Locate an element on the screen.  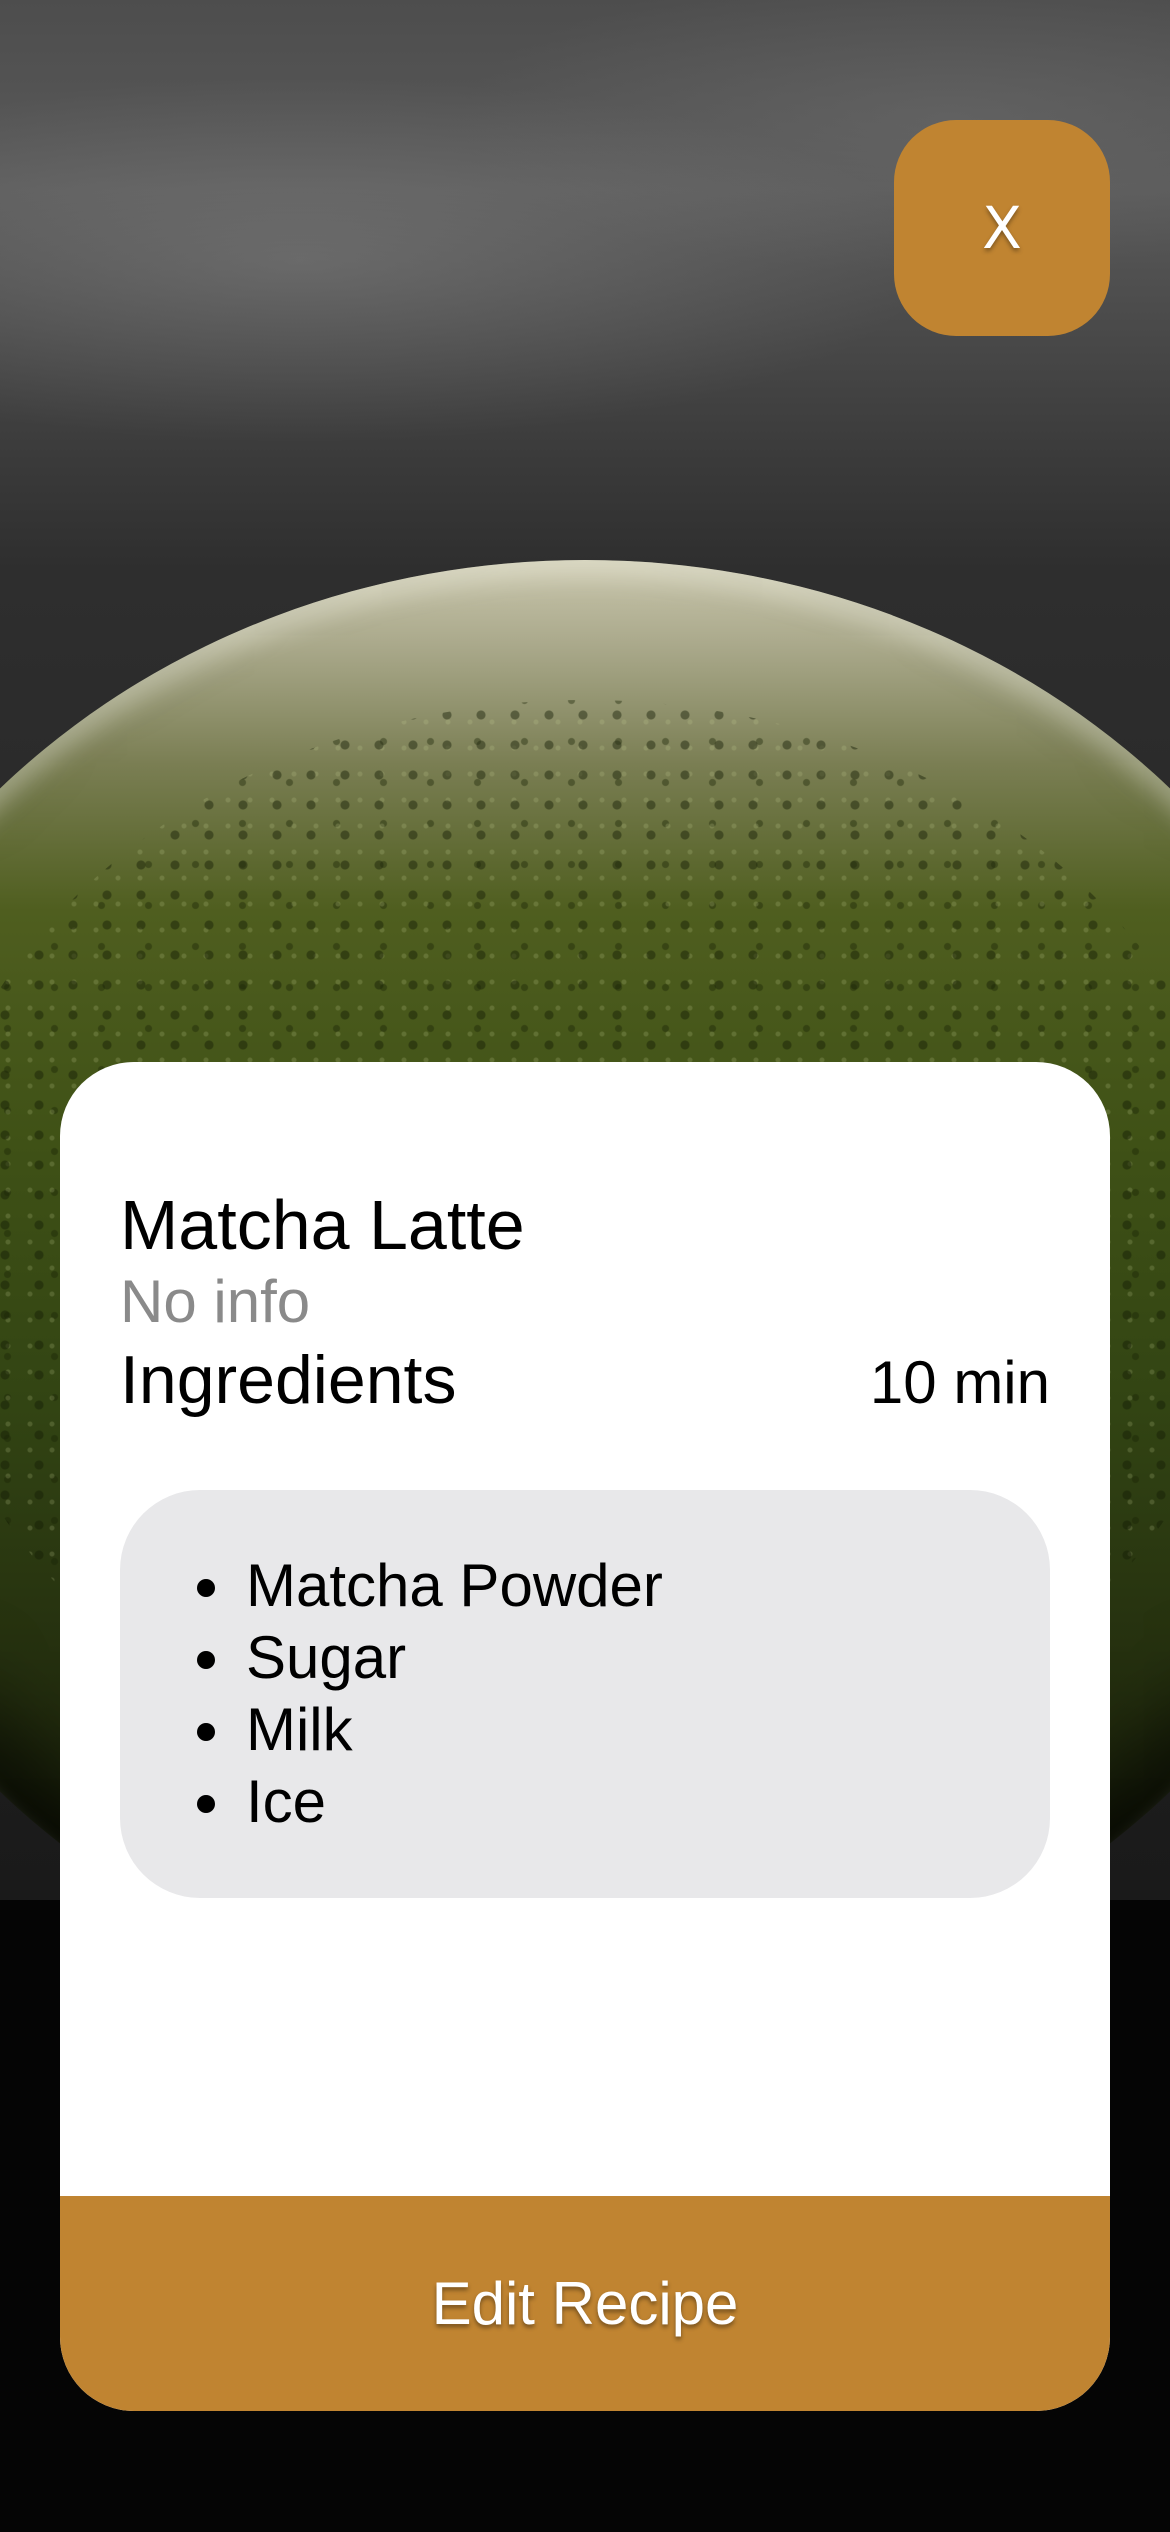
close-button: X is located at coordinates (1002, 228).